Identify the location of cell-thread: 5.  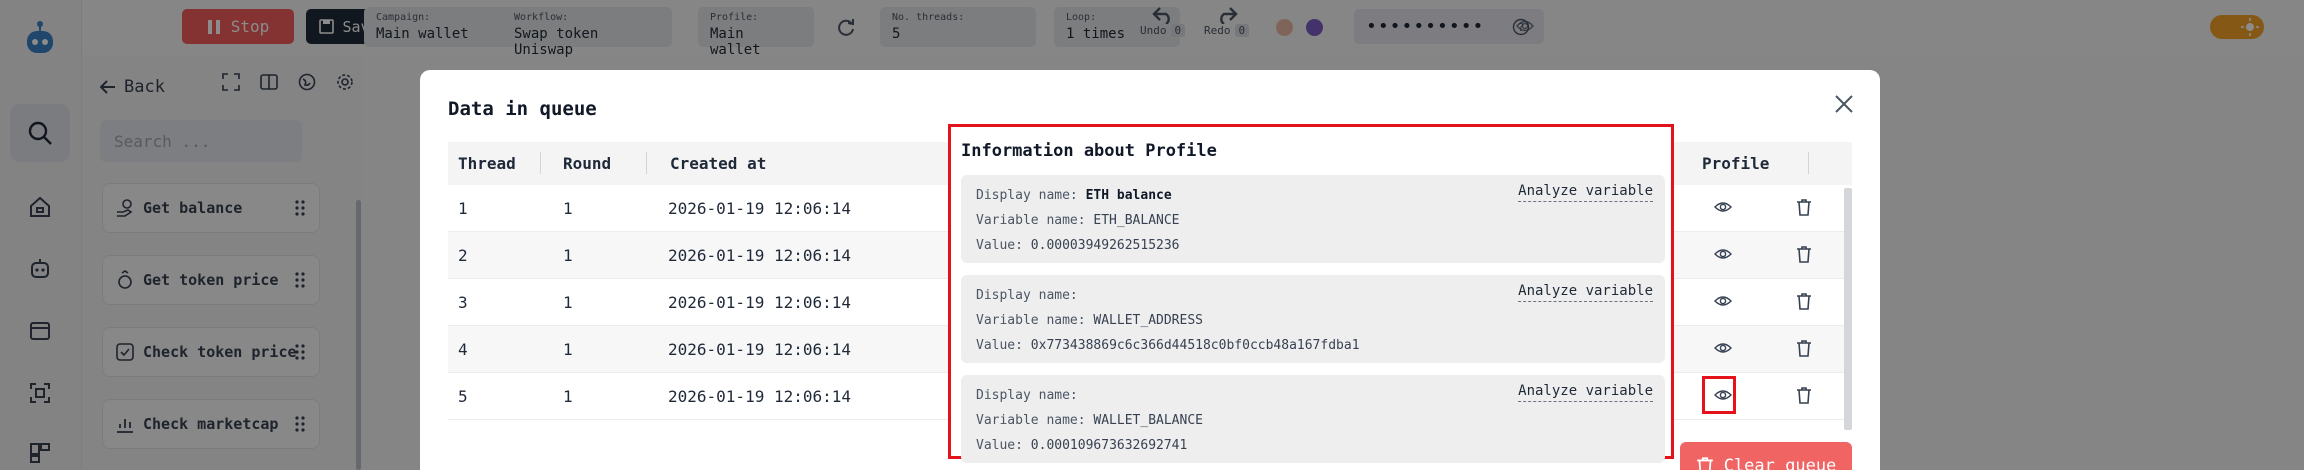
(463, 396).